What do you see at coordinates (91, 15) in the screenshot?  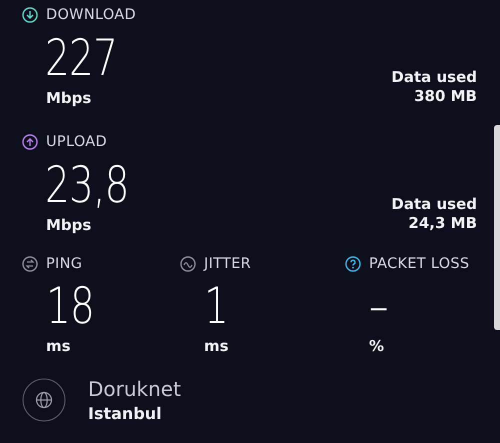 I see `speed-label: DOWNLOAD` at bounding box center [91, 15].